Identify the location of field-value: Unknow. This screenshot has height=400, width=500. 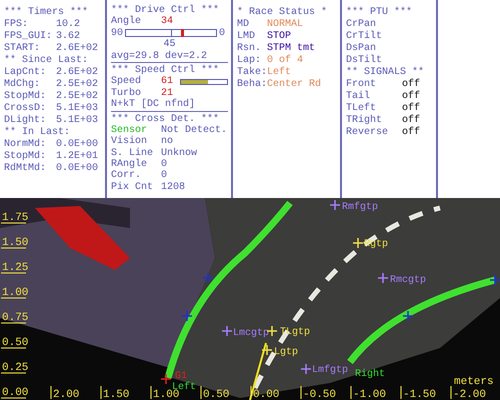
(179, 154).